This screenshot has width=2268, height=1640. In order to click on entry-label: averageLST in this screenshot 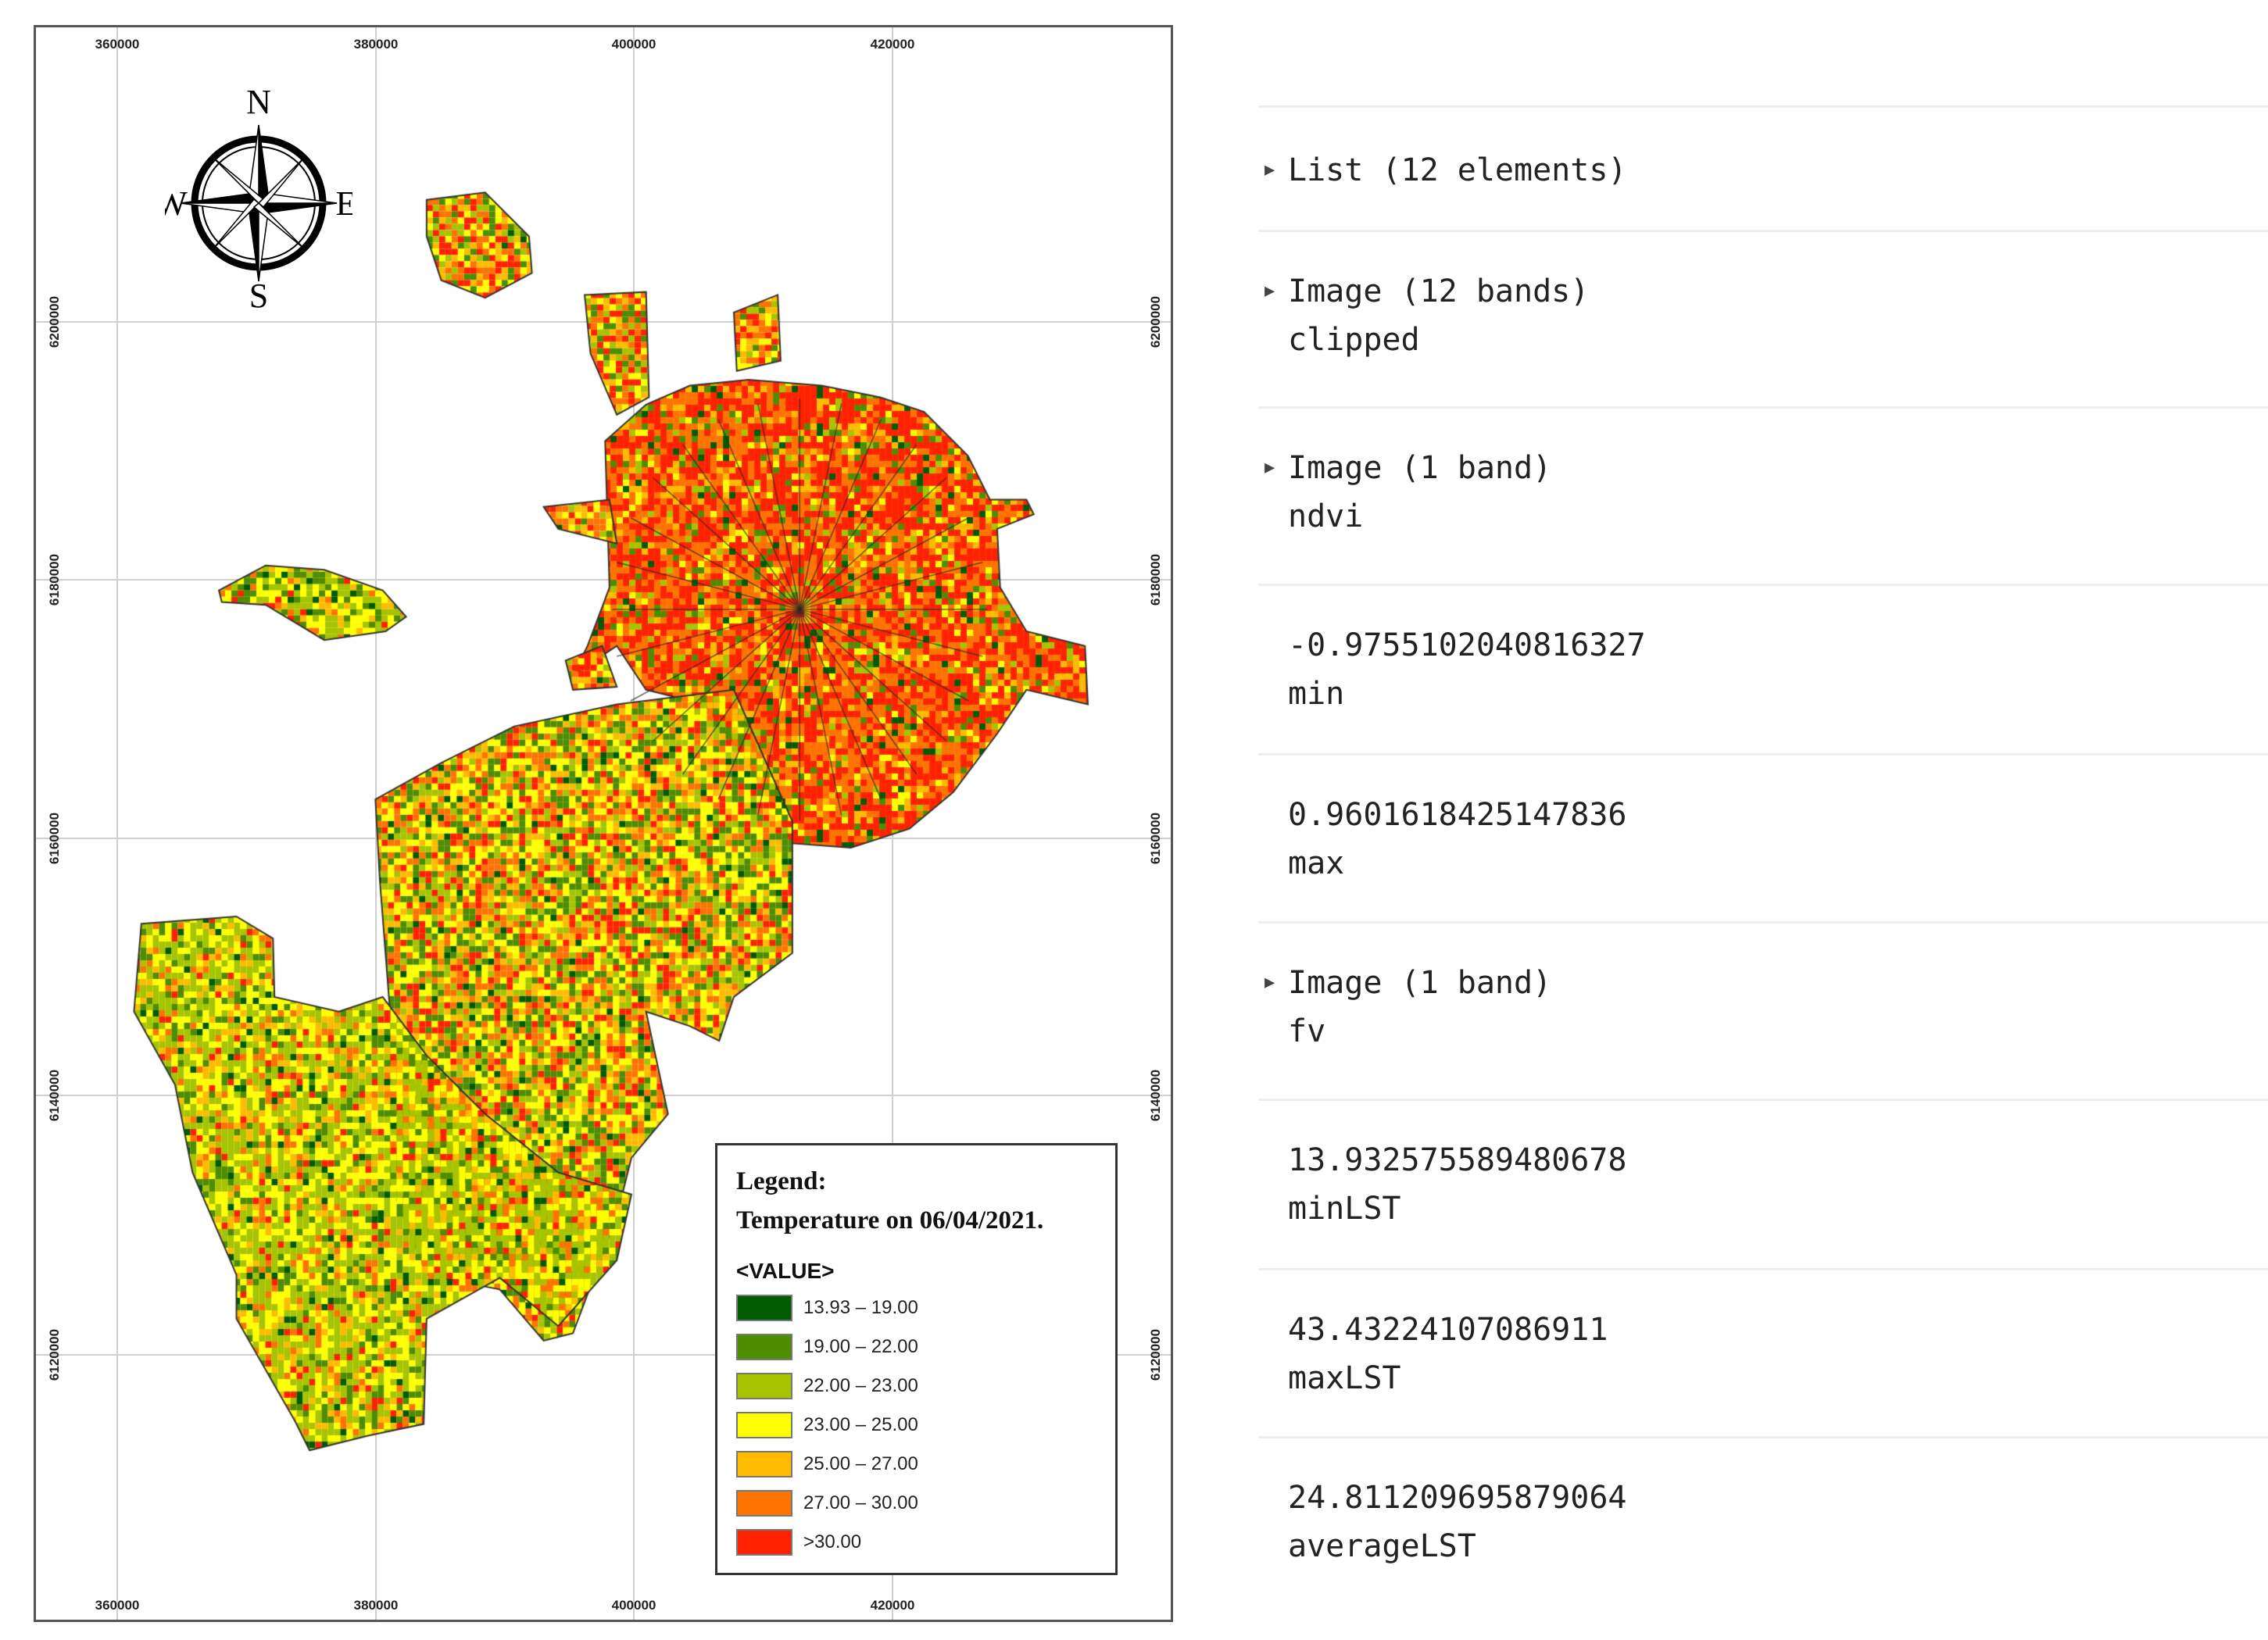, I will do `click(1382, 1546)`.